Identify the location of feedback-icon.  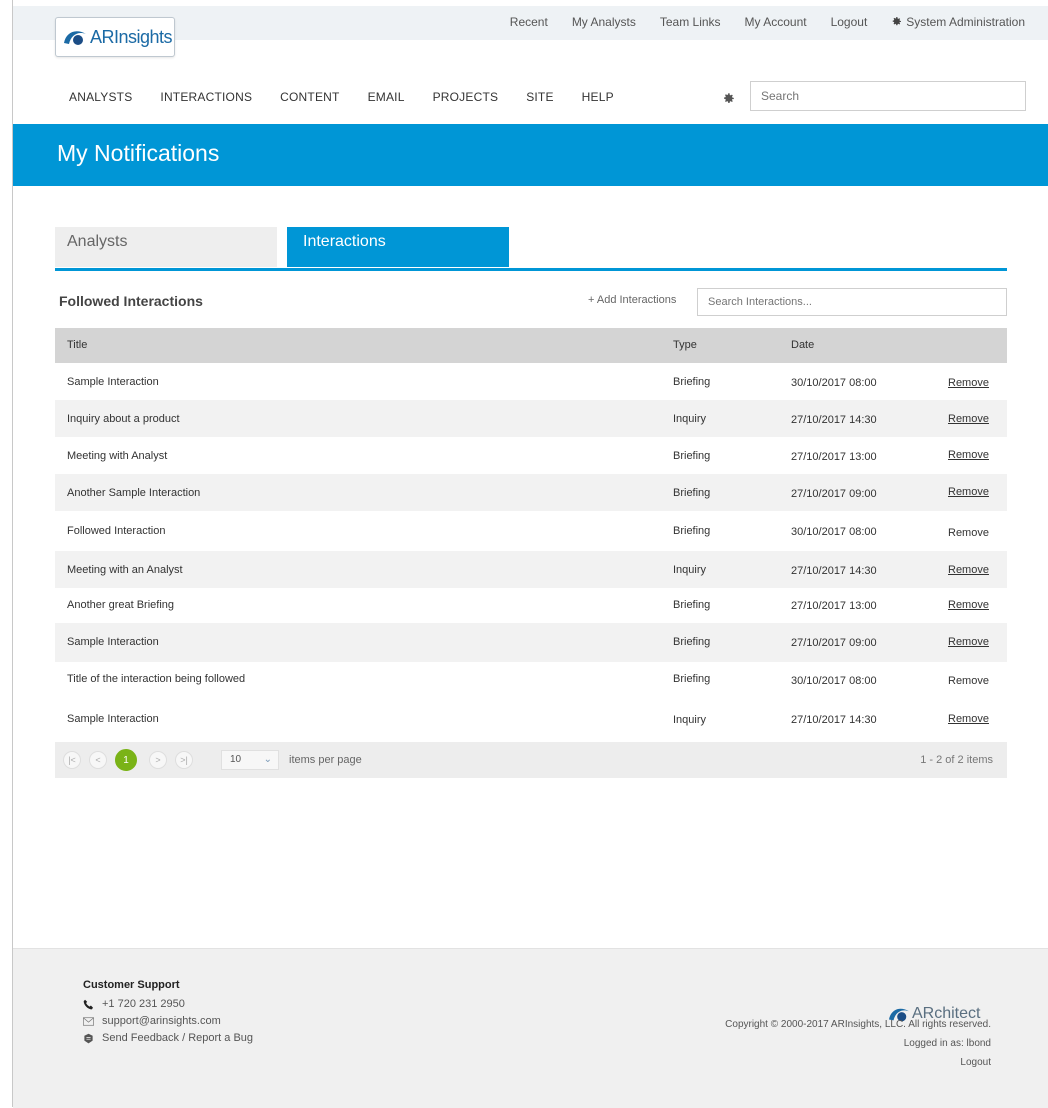
(88, 1038).